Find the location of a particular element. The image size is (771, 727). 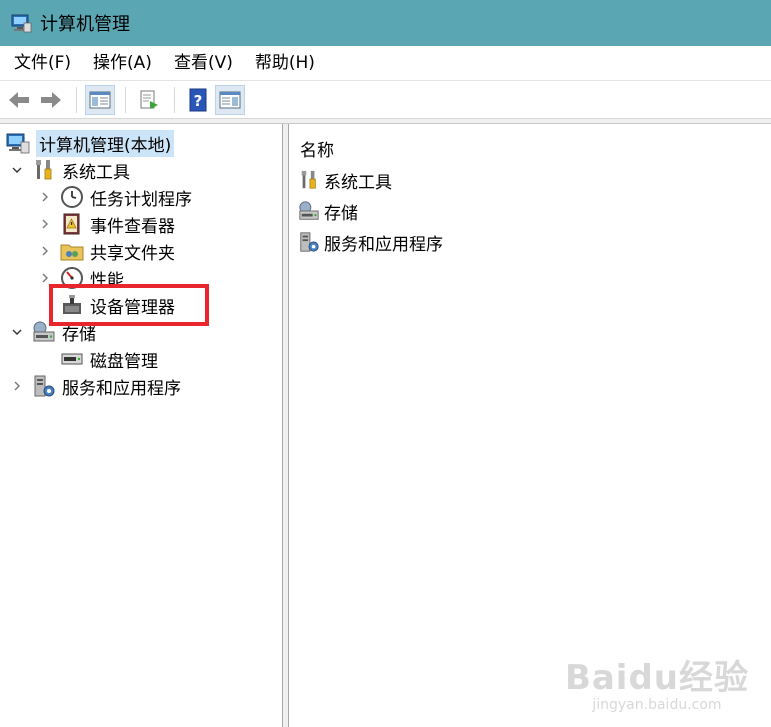

forward-arrow-icon is located at coordinates (51, 100).